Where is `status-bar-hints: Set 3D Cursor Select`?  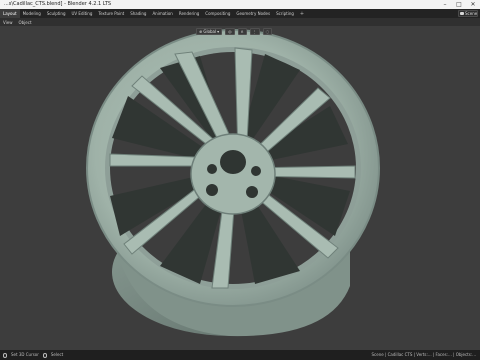 status-bar-hints: Set 3D Cursor Select is located at coordinates (33, 355).